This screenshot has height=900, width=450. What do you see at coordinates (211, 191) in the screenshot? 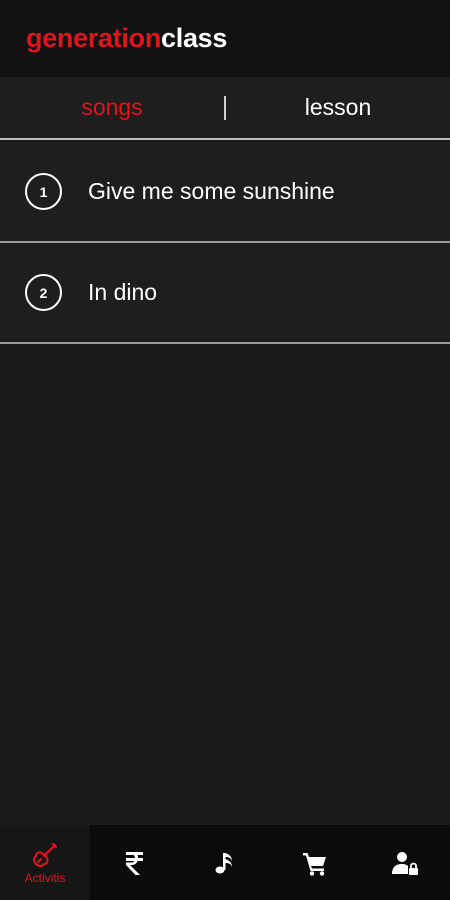
I see `song-title: Give me some sunshine` at bounding box center [211, 191].